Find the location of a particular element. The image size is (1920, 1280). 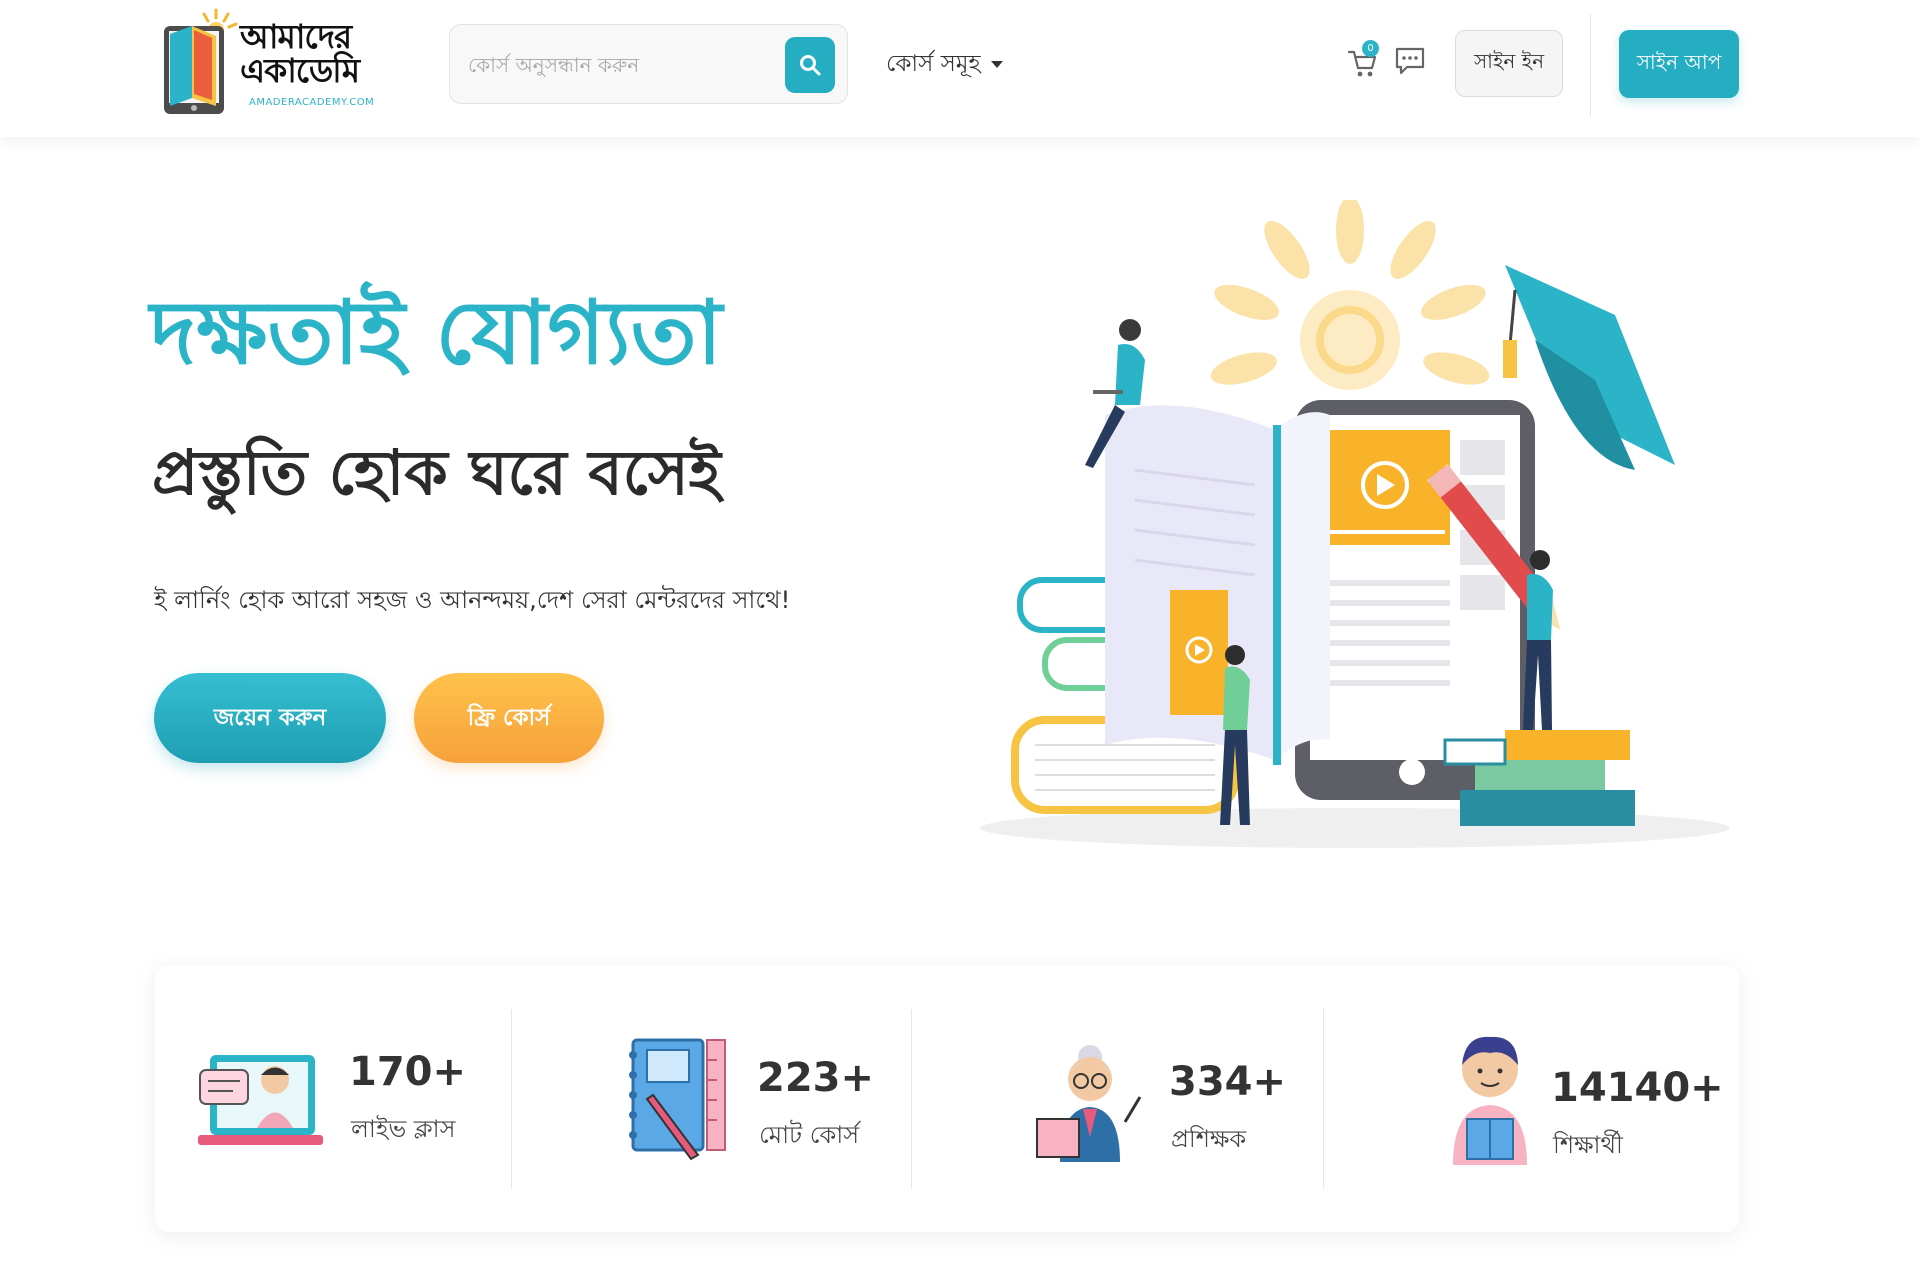

courses-dropdown-label: কোর্স সমূহ is located at coordinates (933, 63).